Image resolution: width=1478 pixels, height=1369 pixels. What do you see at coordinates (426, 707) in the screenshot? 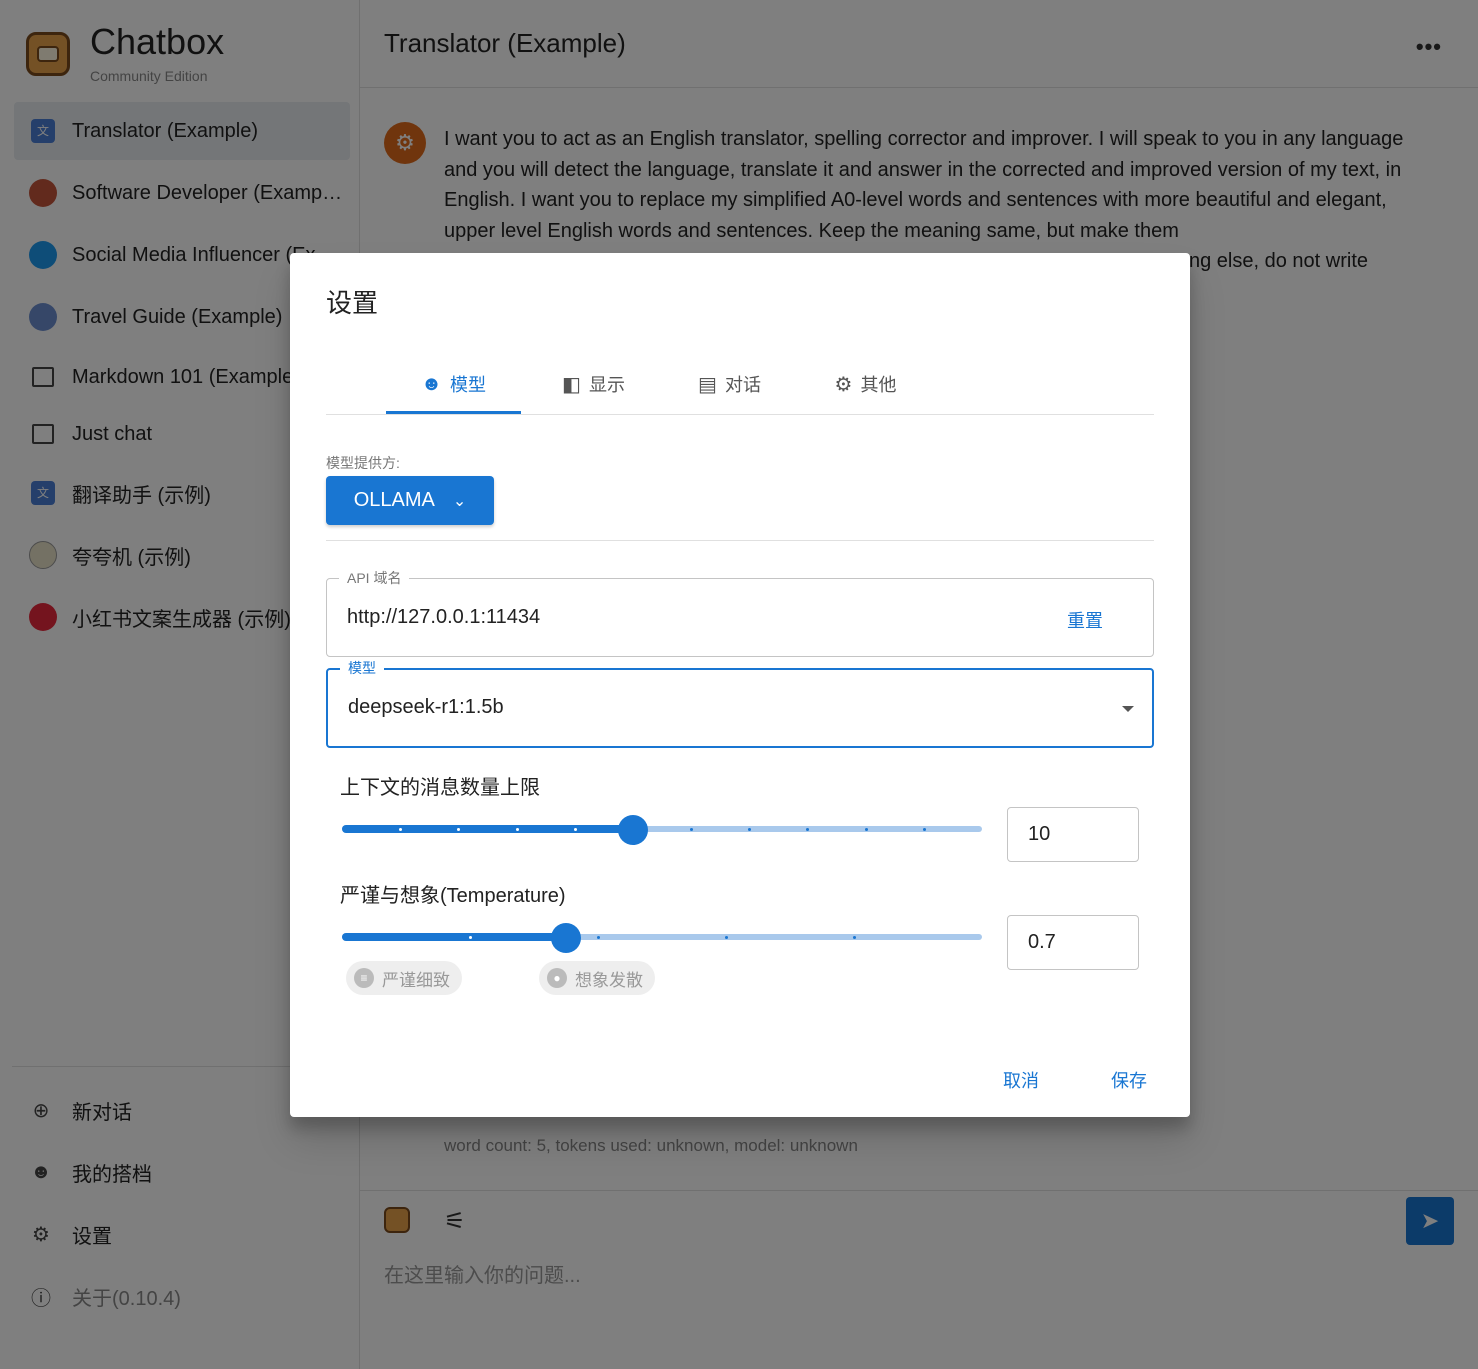
I see `model-value: deepseek-r1:1.5b` at bounding box center [426, 707].